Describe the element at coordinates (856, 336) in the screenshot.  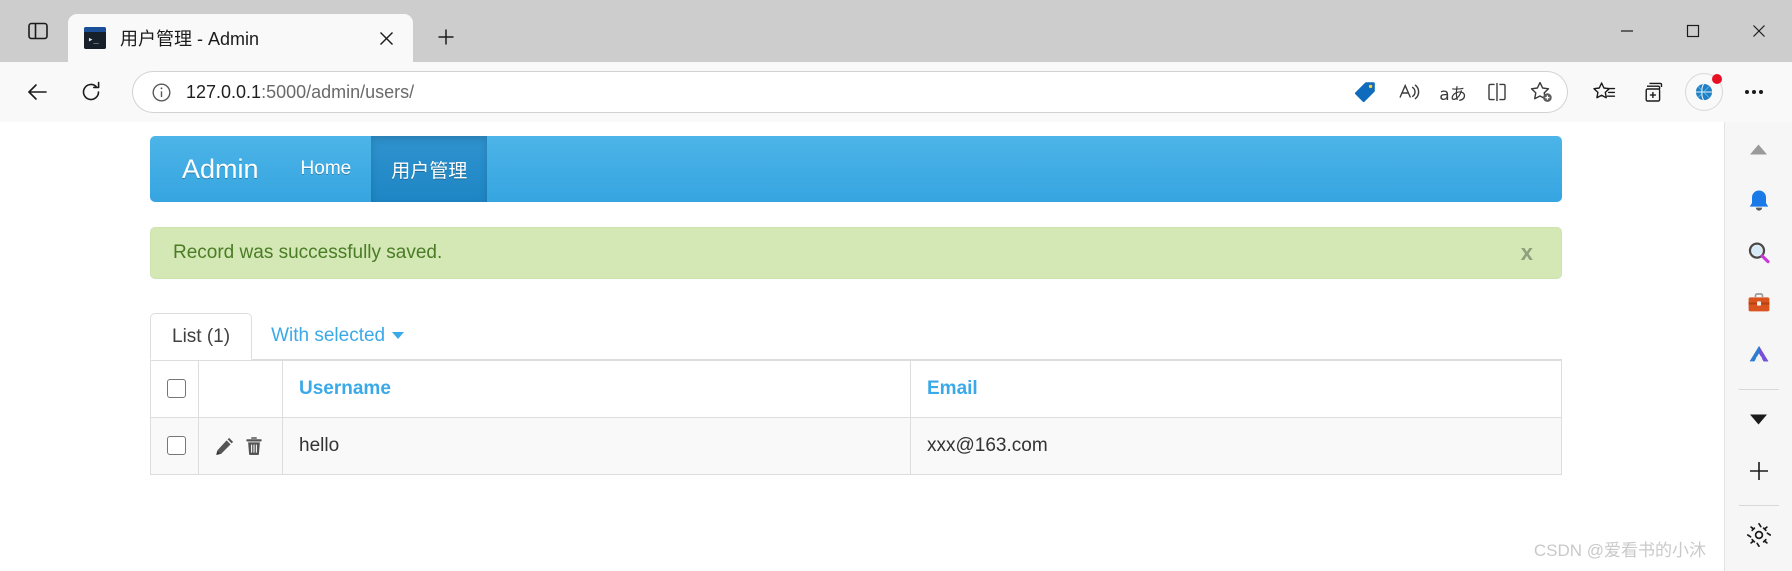
I see `list-tabs: List (1) With selected` at that location.